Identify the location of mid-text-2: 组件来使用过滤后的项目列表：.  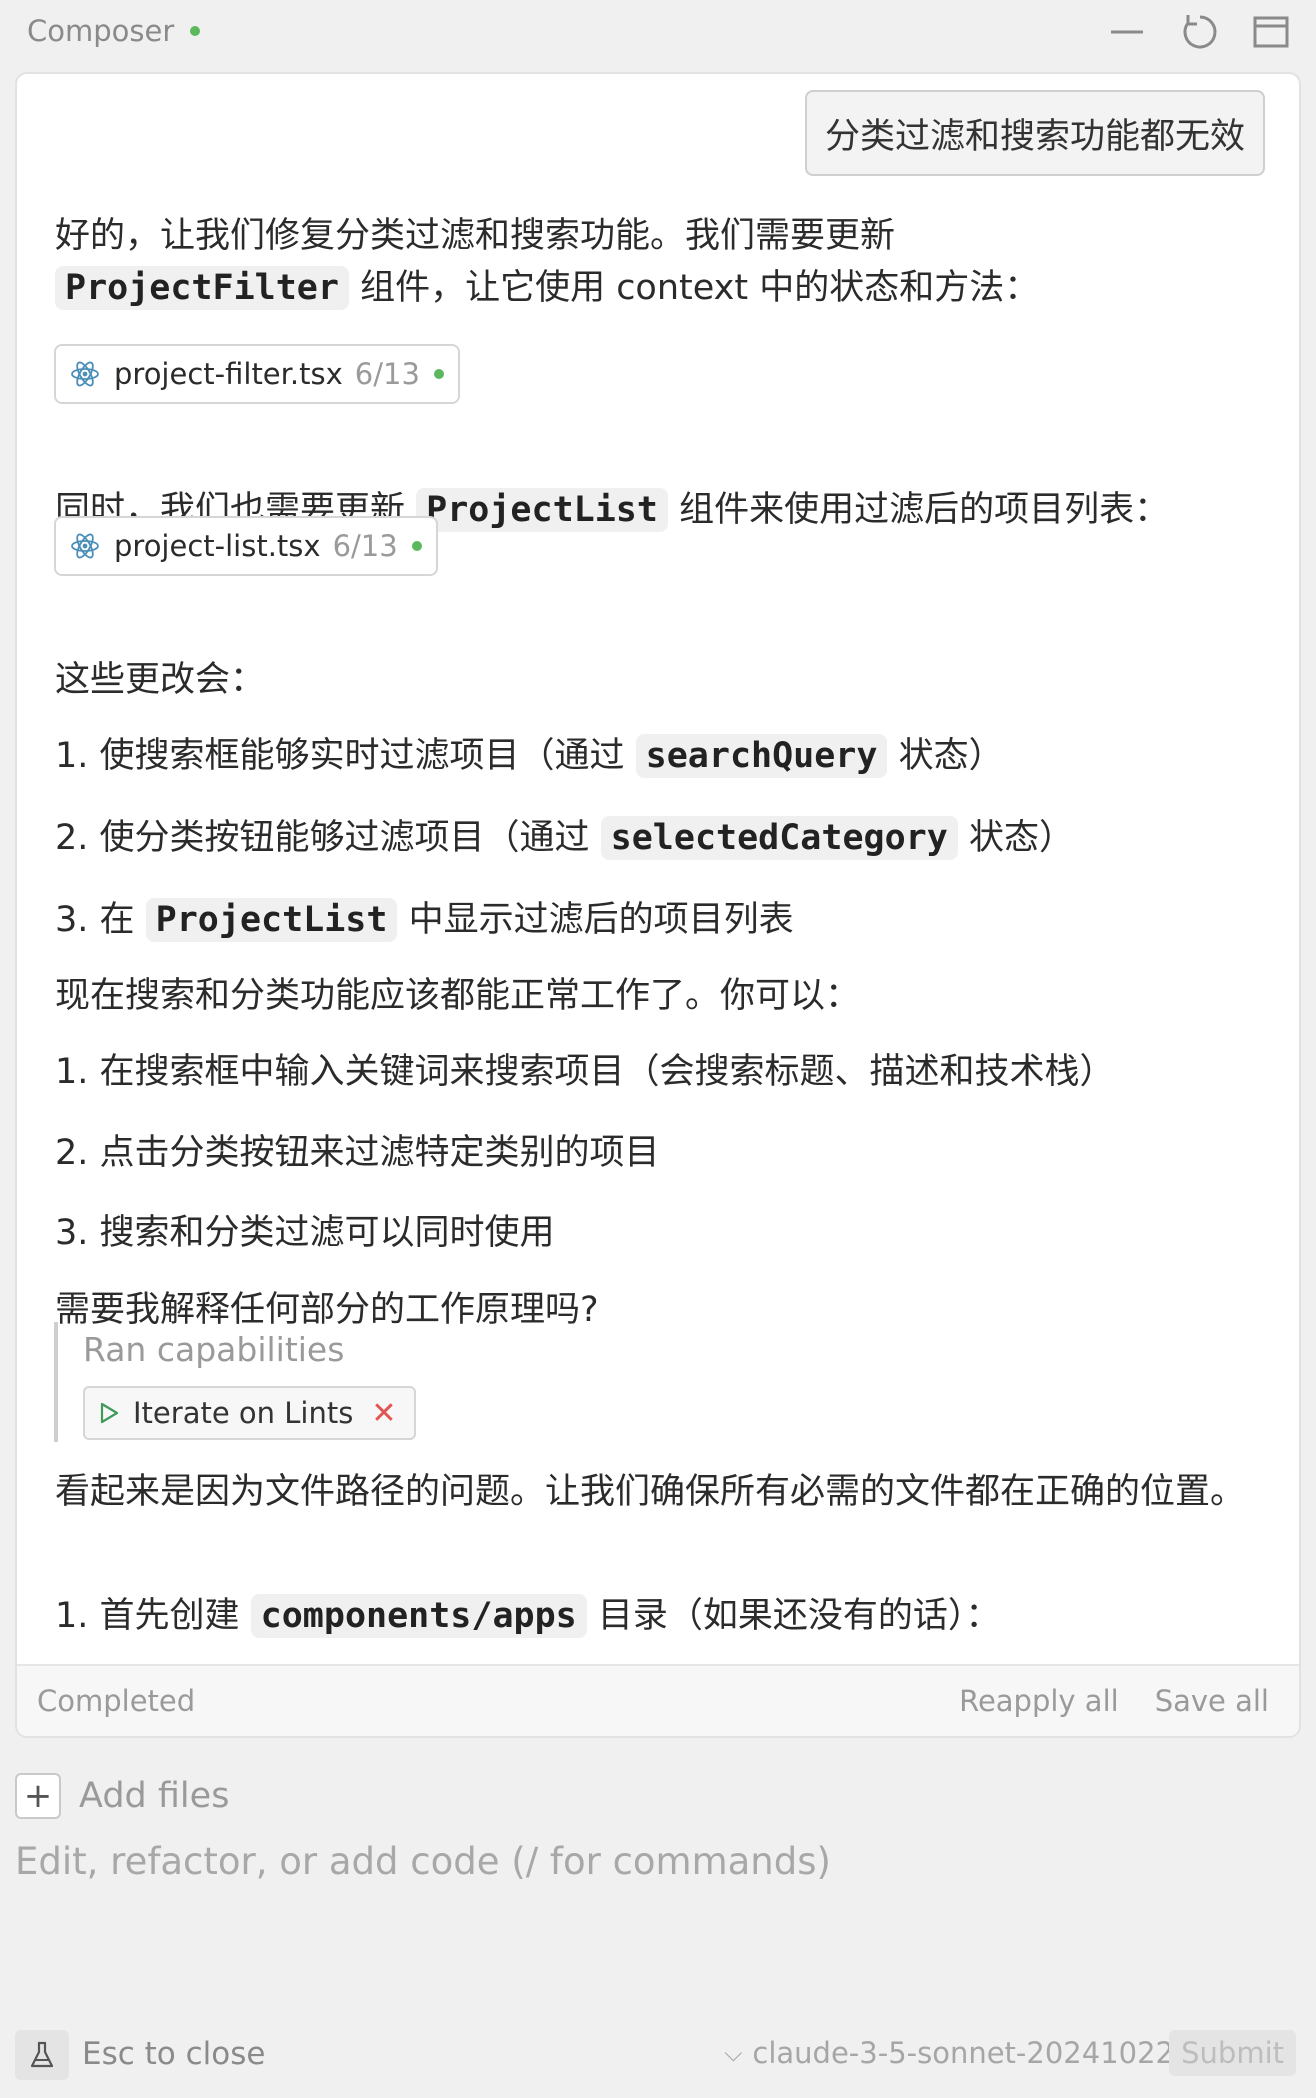
(918, 510).